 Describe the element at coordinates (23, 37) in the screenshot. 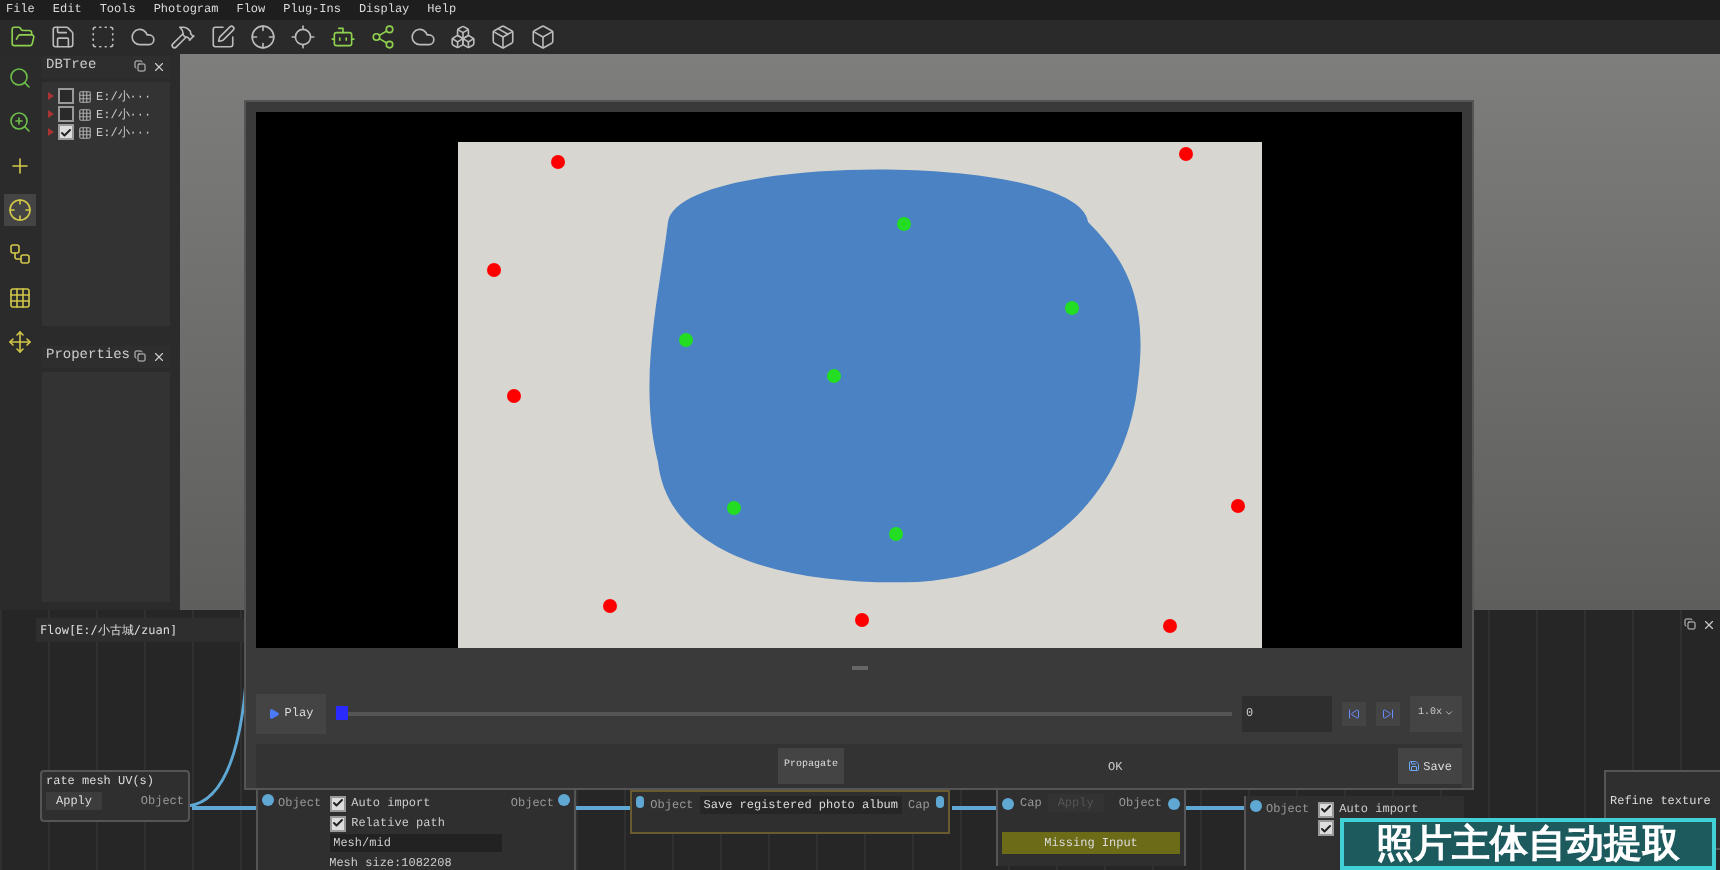

I see `folder-icon` at that location.